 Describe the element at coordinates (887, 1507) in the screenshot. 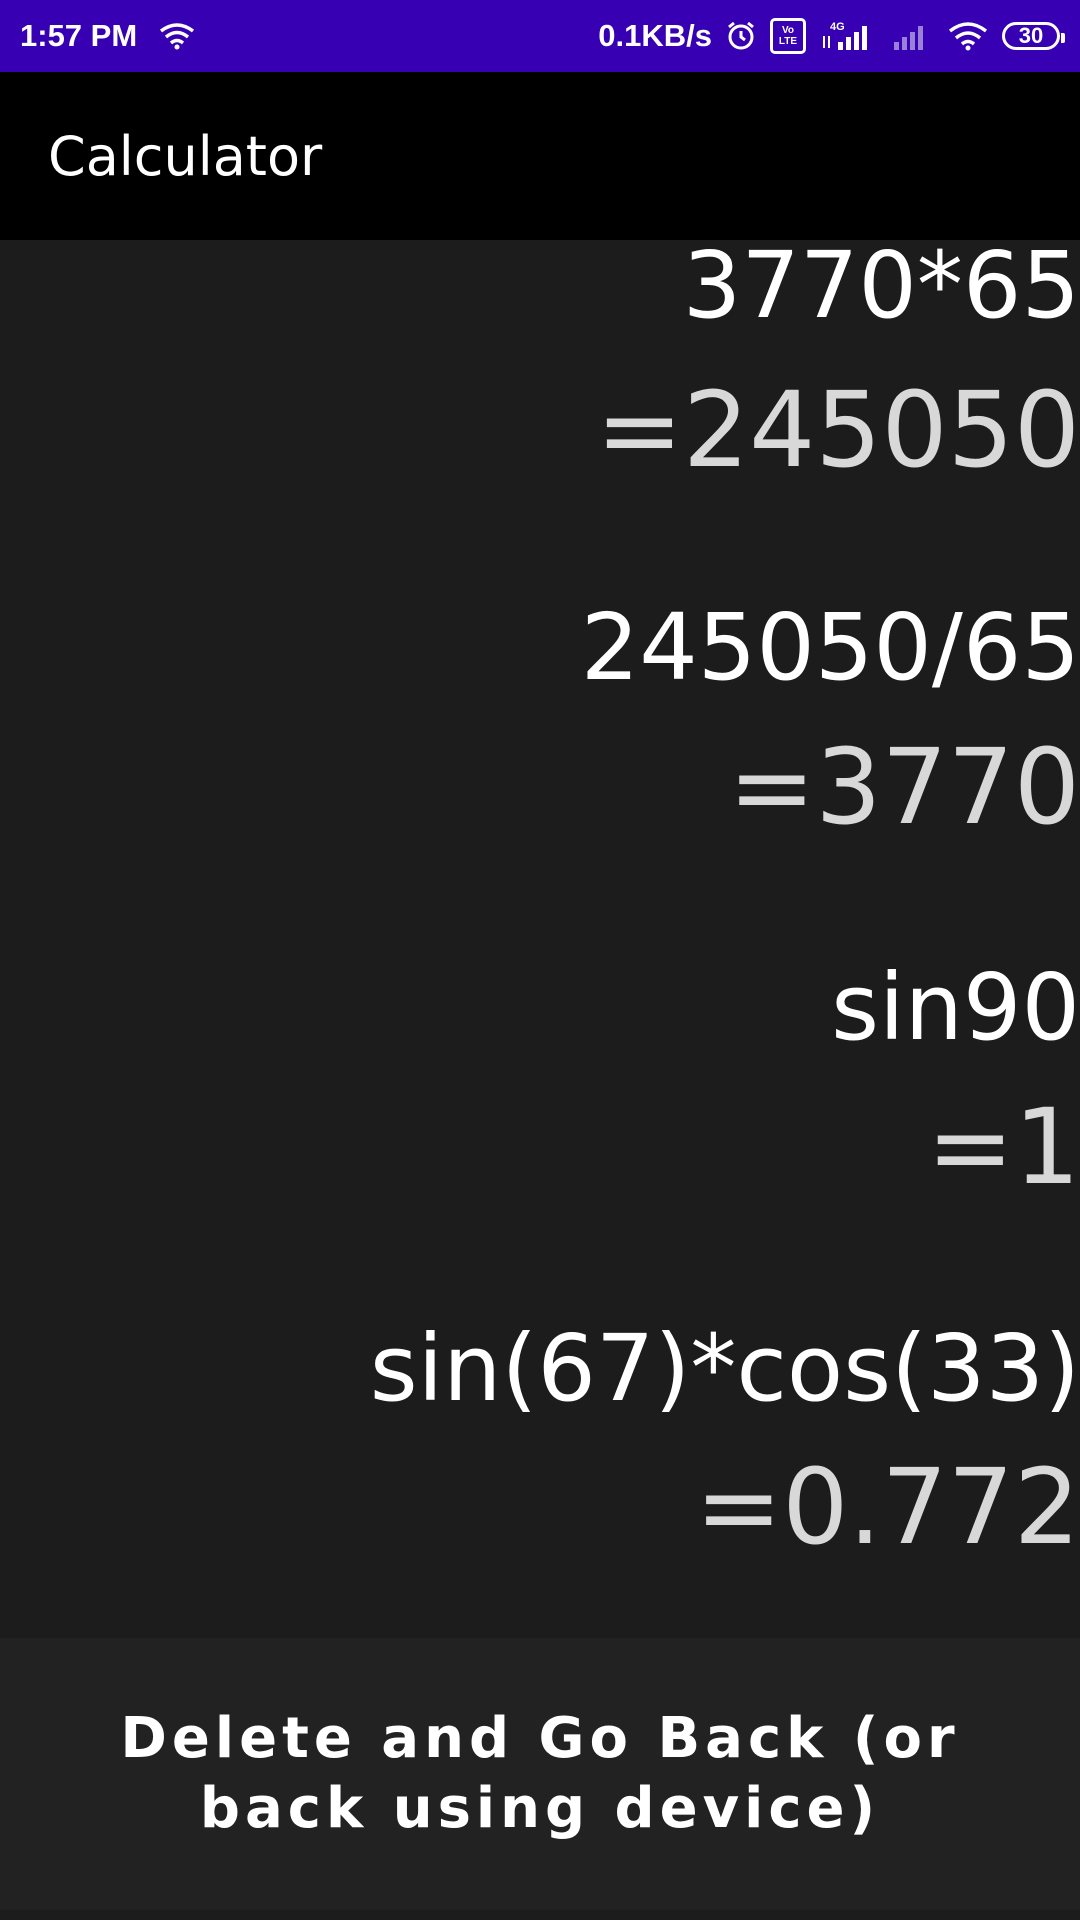

I see `history-result: =0.772` at that location.